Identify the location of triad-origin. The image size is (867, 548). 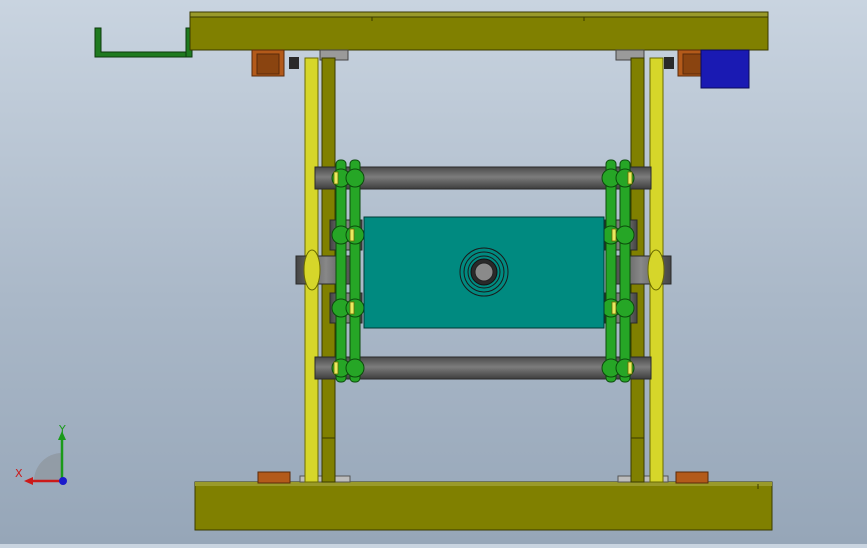
(63, 481).